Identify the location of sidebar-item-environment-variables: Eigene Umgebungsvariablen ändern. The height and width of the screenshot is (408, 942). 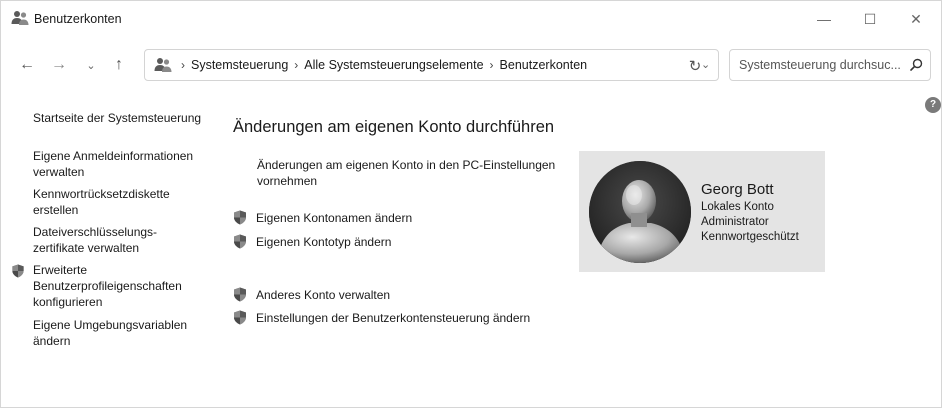
(118, 333).